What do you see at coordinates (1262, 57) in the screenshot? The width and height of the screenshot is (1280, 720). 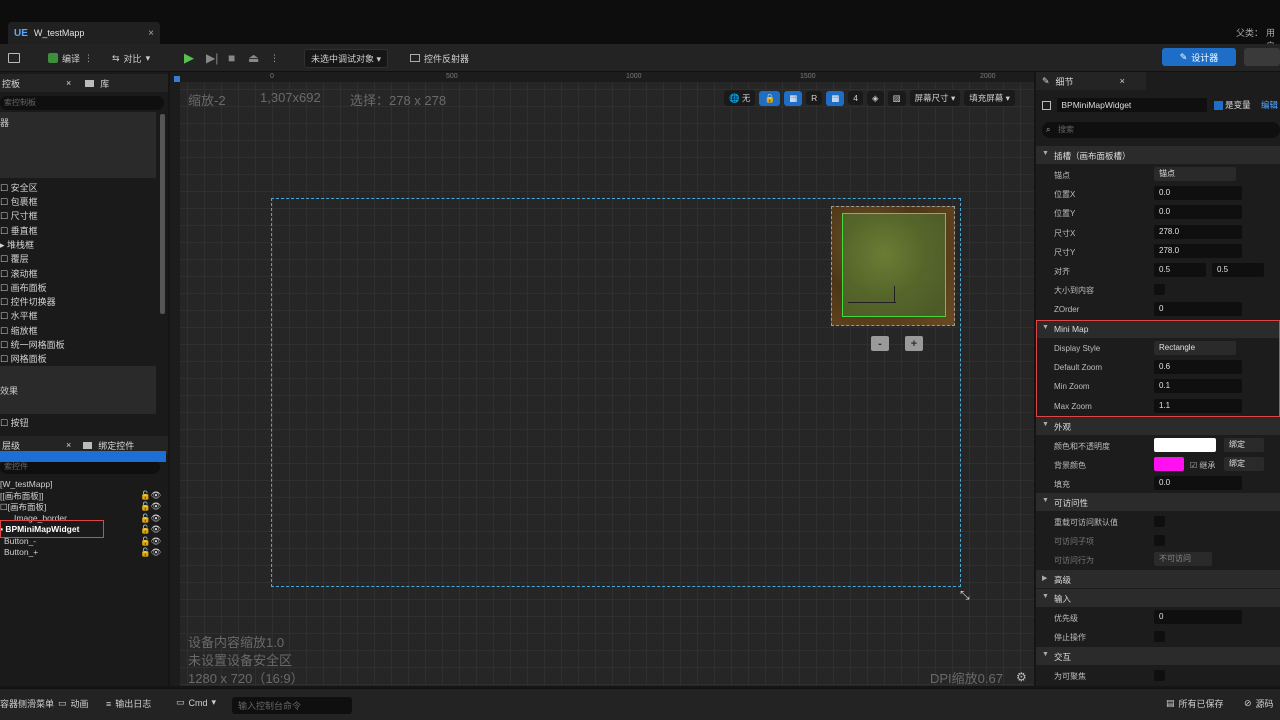 I see `graph-mode-button` at bounding box center [1262, 57].